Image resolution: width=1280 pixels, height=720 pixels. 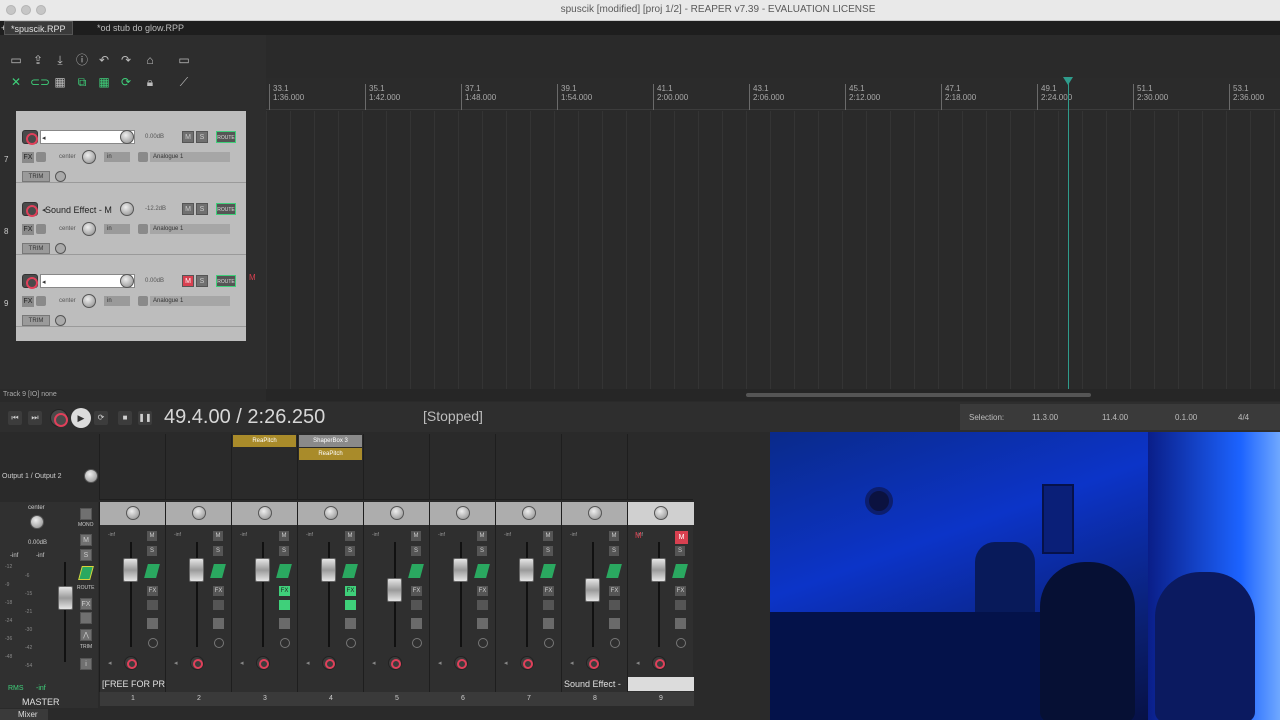 I want to click on snap-icon: ▦, so click(x=104, y=82).